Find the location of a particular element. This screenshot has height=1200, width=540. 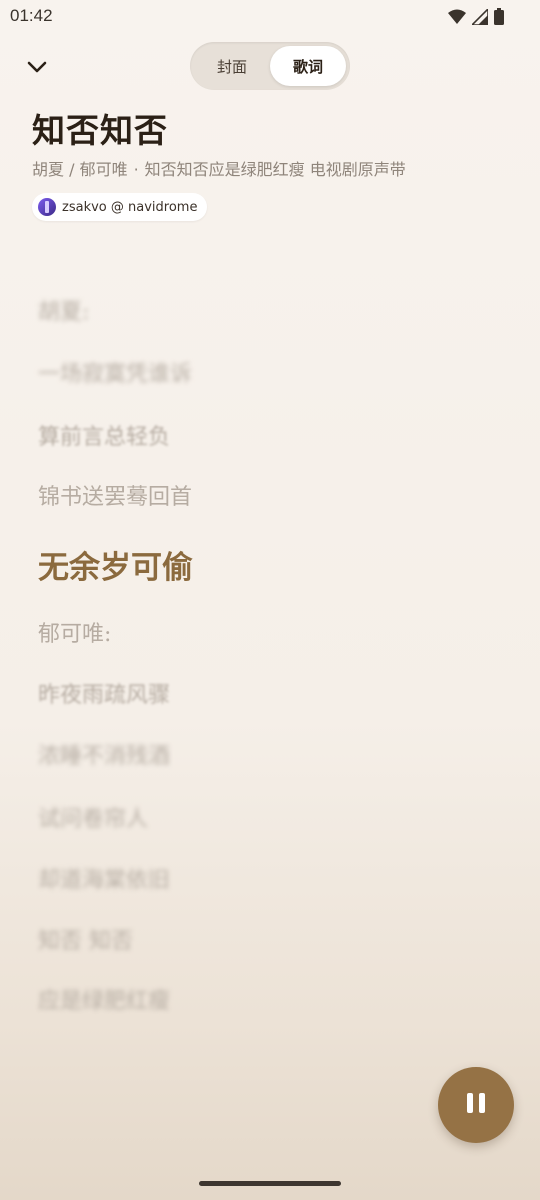

battery-icon is located at coordinates (499, 16).